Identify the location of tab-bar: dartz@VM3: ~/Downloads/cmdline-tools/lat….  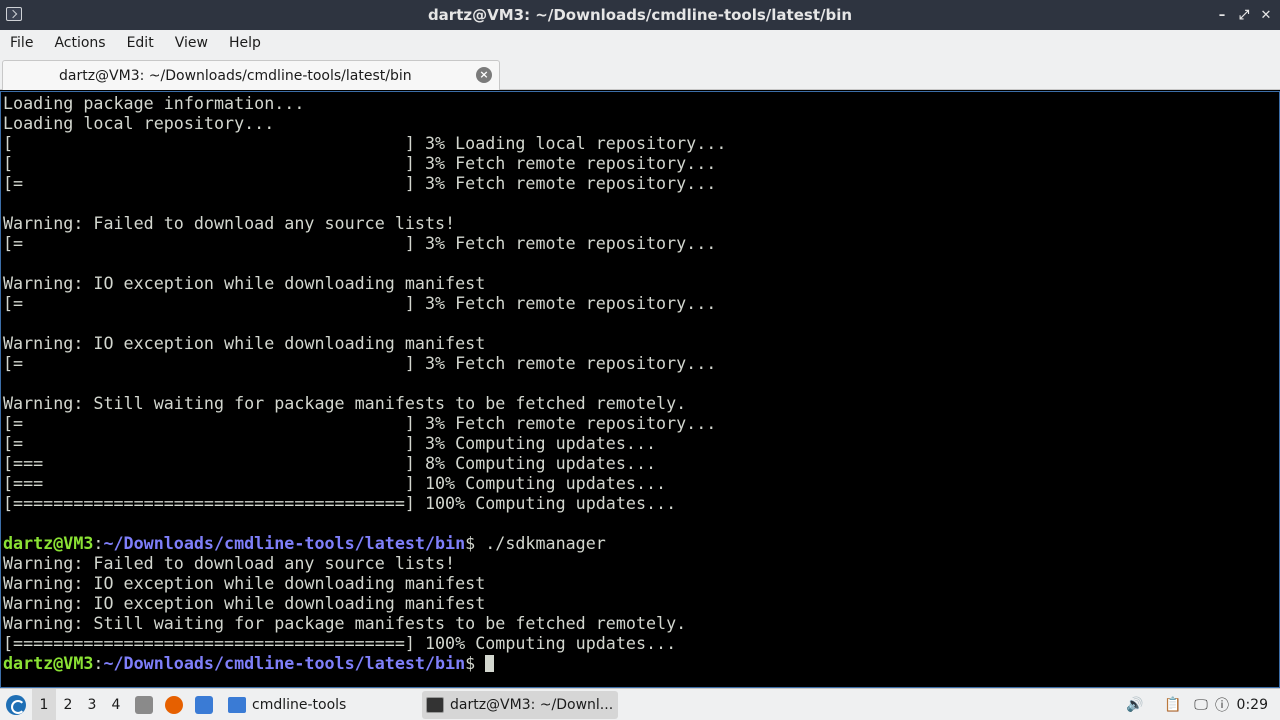
(640, 73).